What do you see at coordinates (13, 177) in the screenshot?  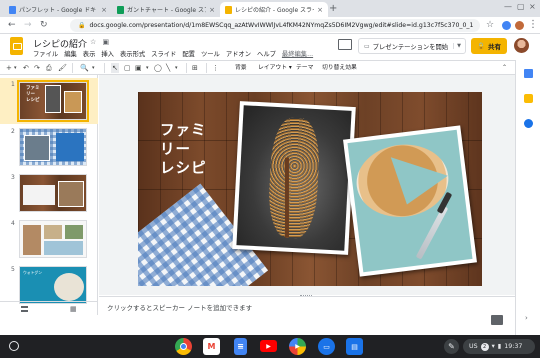 I see `slide-number: 3` at bounding box center [13, 177].